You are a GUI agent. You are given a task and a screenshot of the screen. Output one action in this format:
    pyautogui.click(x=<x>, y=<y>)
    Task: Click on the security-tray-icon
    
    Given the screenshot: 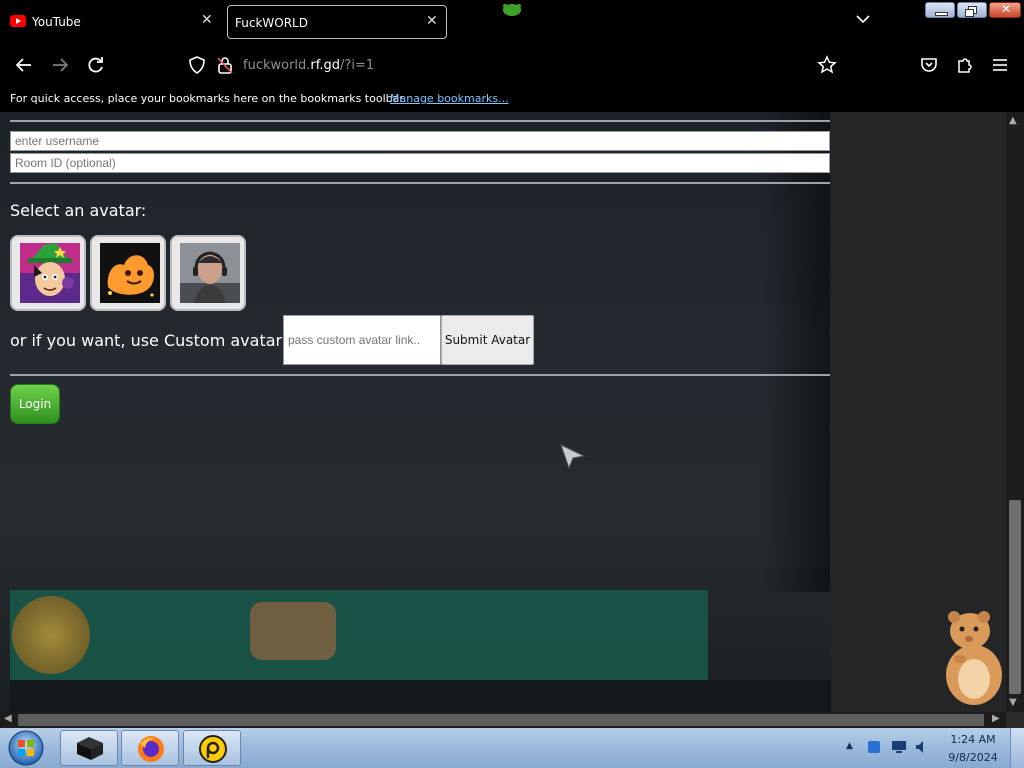 What is the action you would take?
    pyautogui.click(x=874, y=747)
    